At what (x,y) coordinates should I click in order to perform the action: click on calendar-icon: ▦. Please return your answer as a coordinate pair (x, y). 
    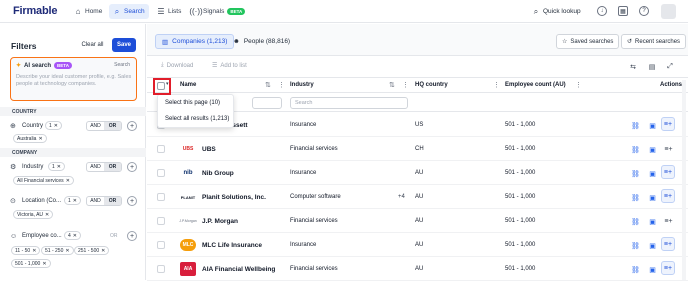
    Looking at the image, I should click on (623, 11).